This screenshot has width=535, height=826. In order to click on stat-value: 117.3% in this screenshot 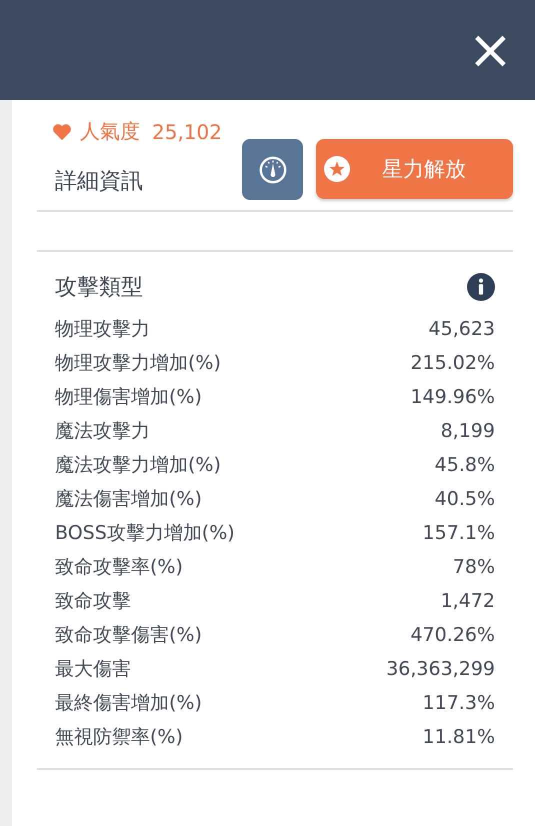, I will do `click(458, 703)`.